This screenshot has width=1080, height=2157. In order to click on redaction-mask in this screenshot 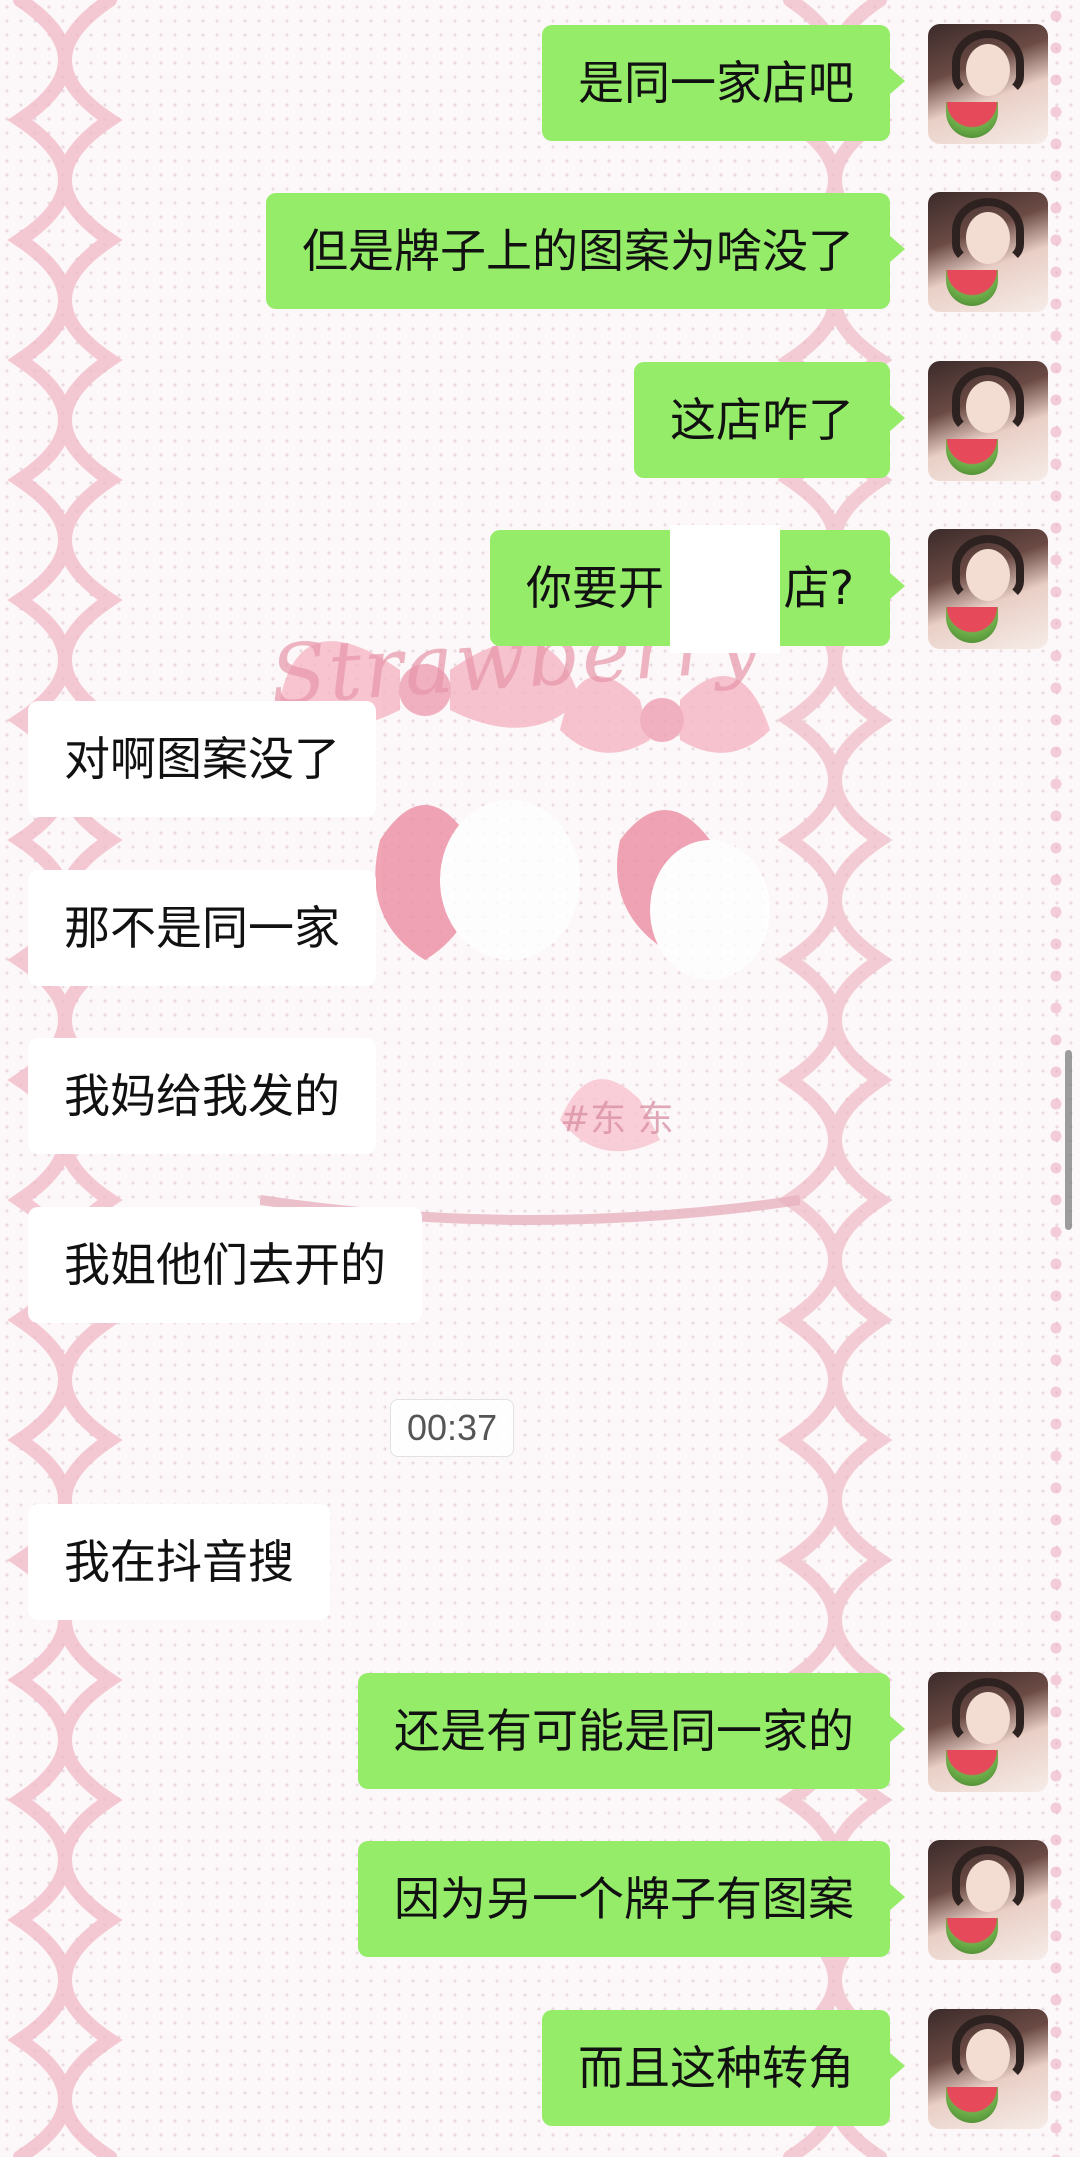, I will do `click(725, 589)`.